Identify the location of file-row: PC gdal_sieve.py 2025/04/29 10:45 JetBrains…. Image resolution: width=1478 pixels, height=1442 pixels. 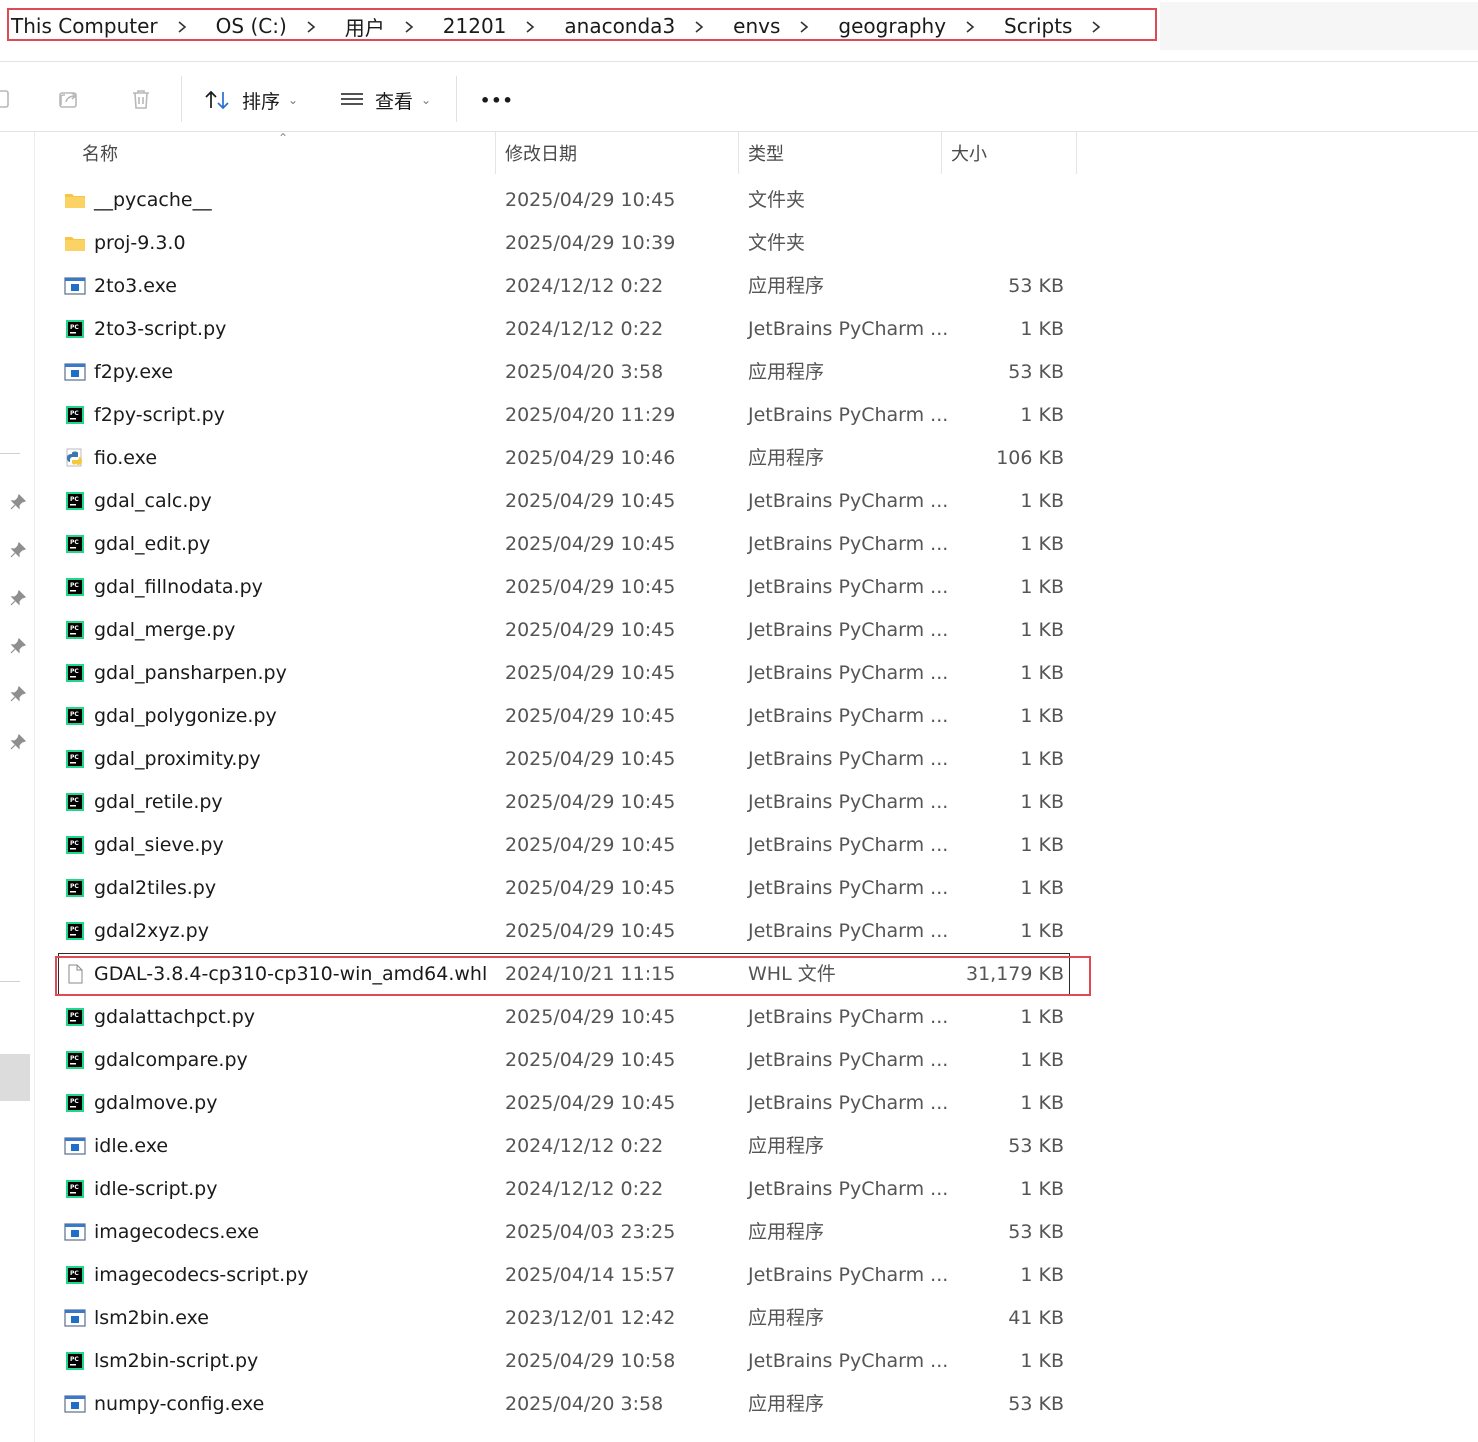
(564, 845).